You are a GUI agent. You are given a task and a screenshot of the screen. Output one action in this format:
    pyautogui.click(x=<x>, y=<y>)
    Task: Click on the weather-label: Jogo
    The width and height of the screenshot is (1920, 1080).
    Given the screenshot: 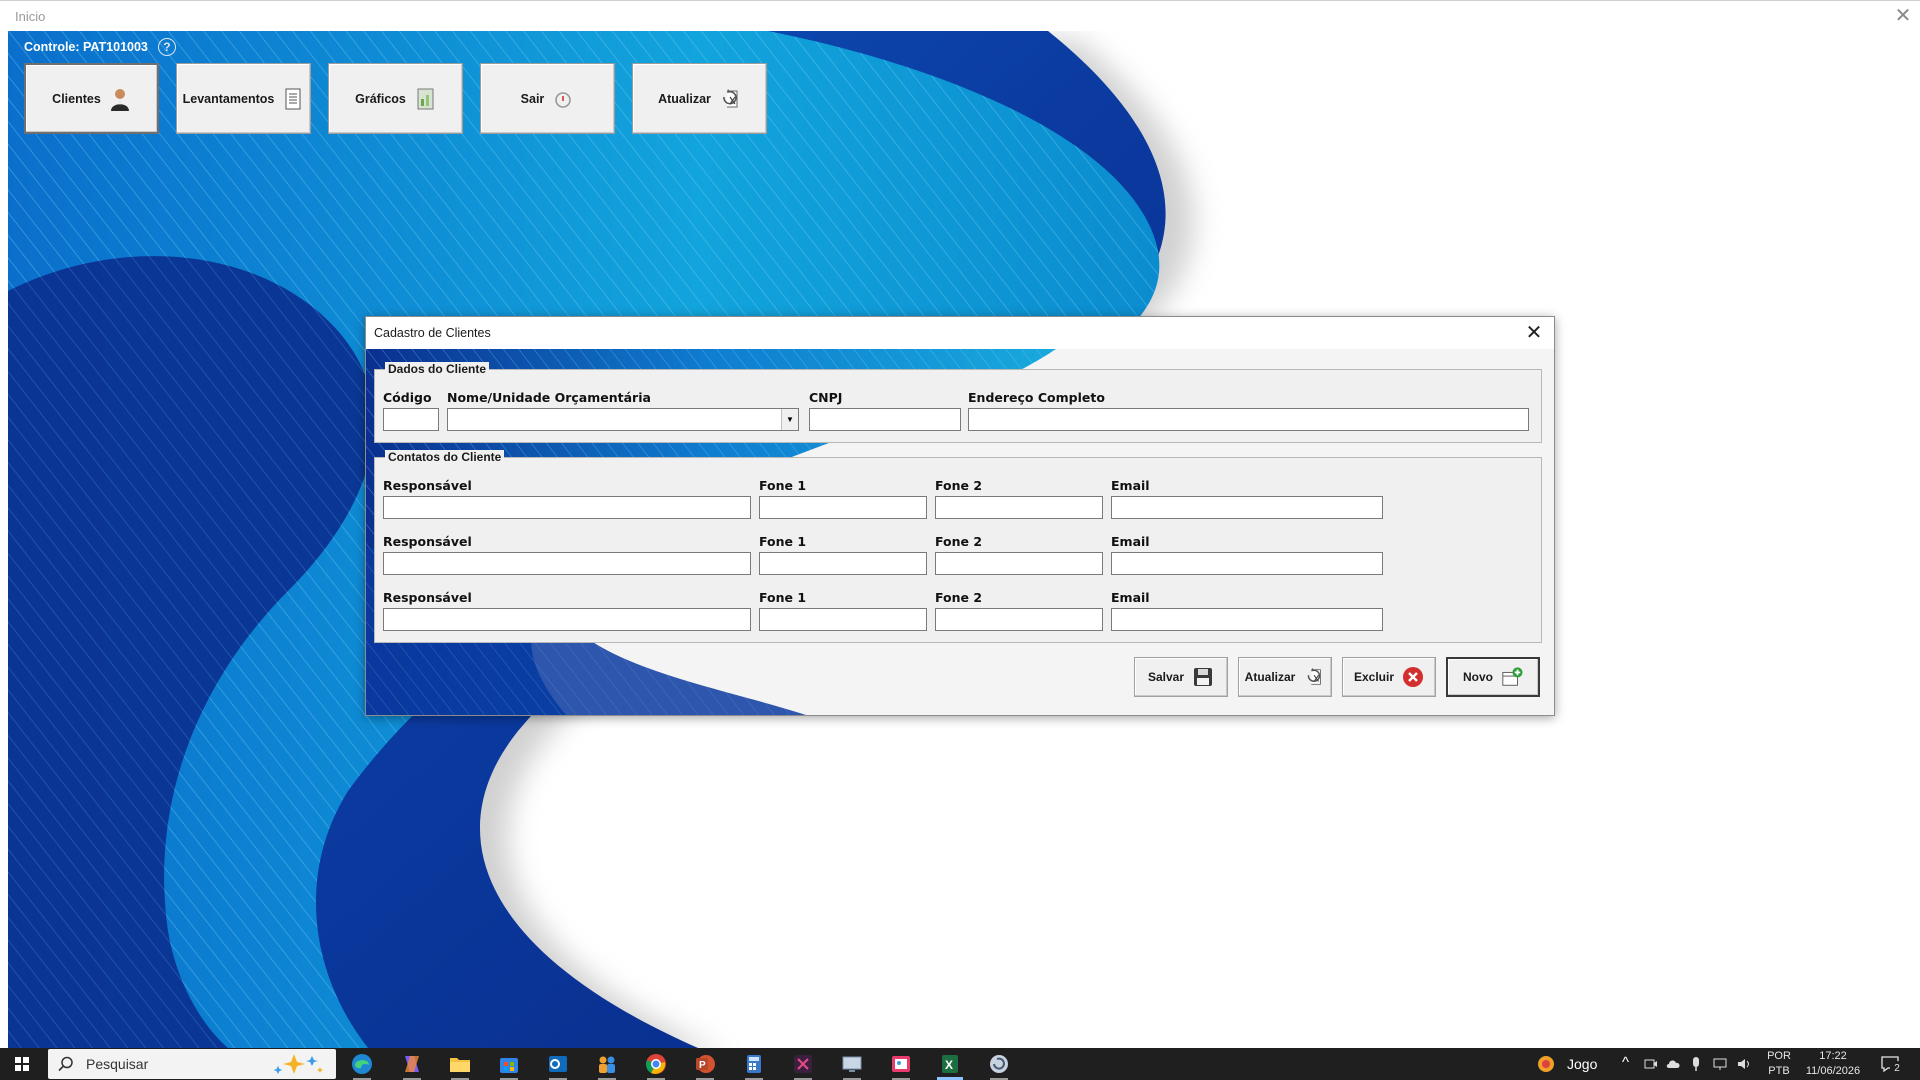 What is the action you would take?
    pyautogui.click(x=1582, y=1064)
    